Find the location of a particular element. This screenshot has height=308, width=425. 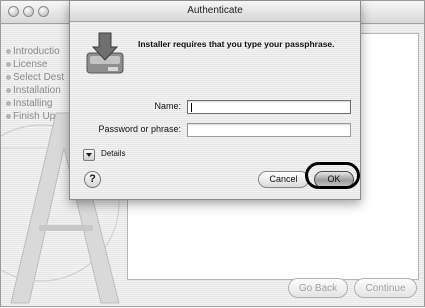

step-installing: Installing is located at coordinates (29, 103).